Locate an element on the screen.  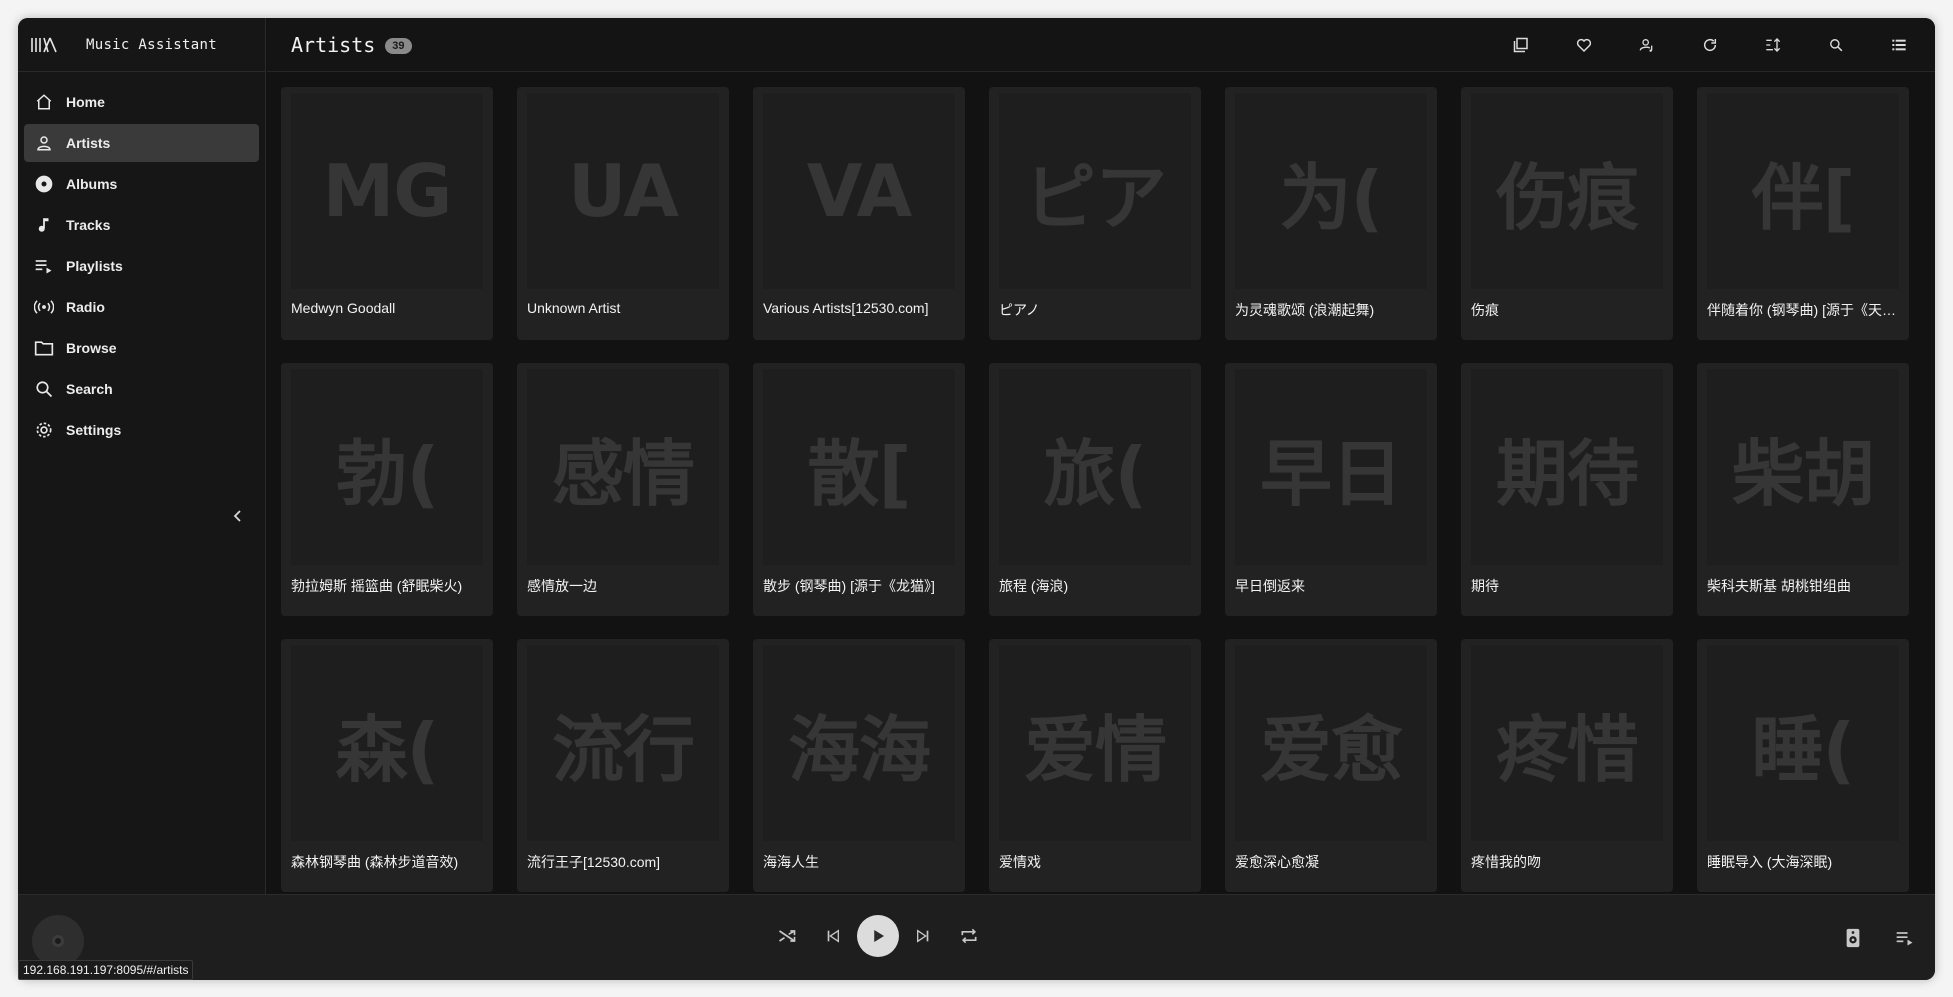
artist-card: 早日 早日倒返来 is located at coordinates (1331, 489).